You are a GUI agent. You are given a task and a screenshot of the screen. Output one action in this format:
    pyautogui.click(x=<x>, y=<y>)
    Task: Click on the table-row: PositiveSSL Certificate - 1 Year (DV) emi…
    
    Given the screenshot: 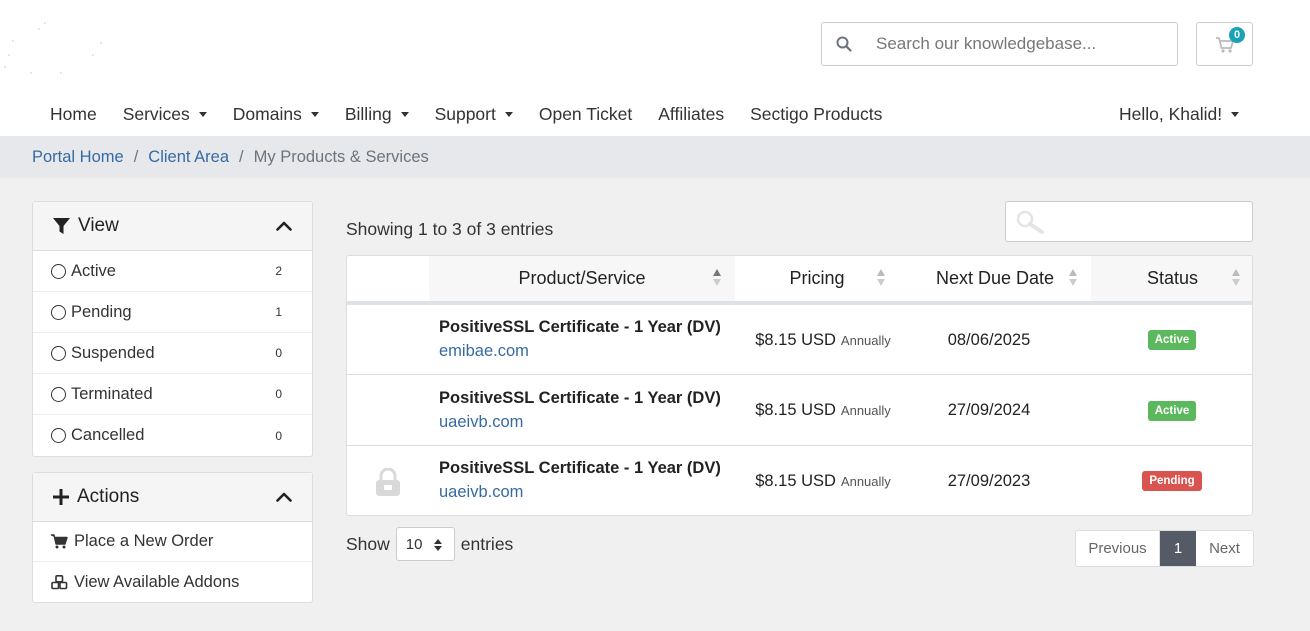 What is the action you would take?
    pyautogui.click(x=799, y=340)
    